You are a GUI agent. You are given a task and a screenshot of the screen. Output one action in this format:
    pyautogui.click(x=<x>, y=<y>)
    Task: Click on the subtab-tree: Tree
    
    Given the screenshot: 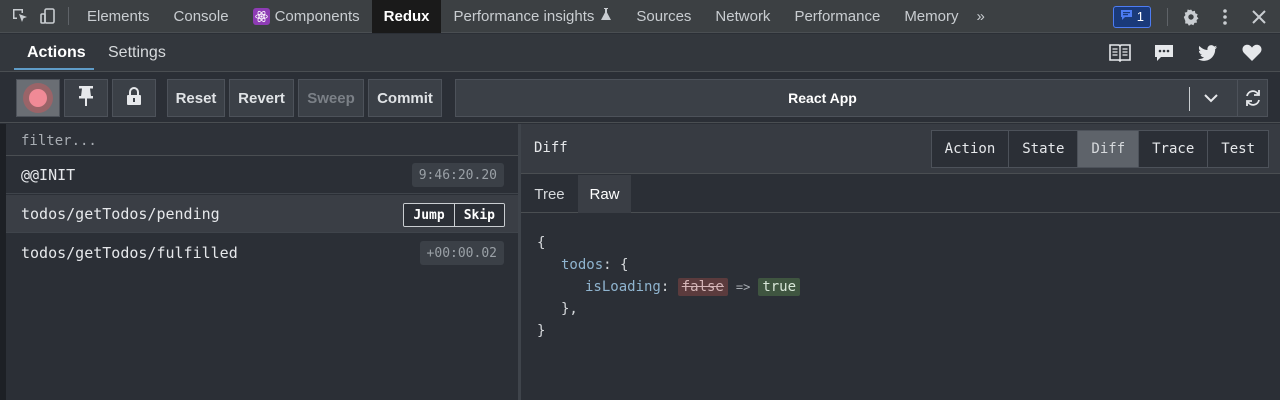 What is the action you would take?
    pyautogui.click(x=549, y=194)
    